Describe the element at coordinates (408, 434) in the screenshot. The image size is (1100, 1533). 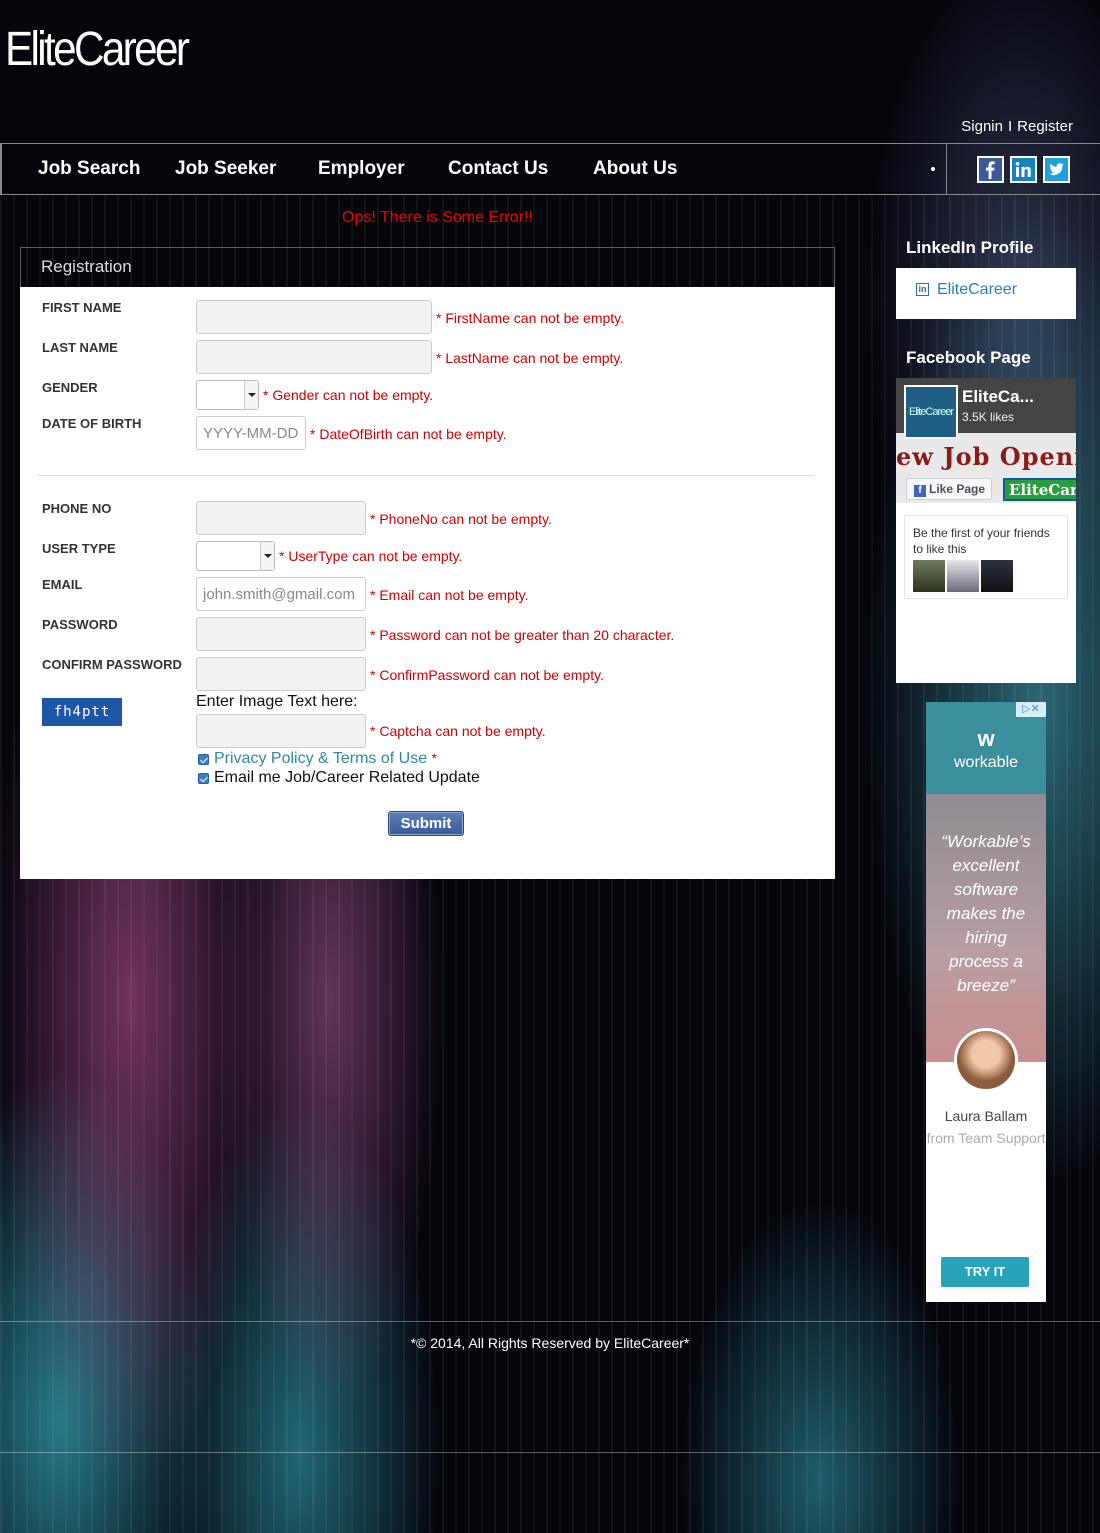
I see `dob-error: * DateOfBirth can not be empty.` at that location.